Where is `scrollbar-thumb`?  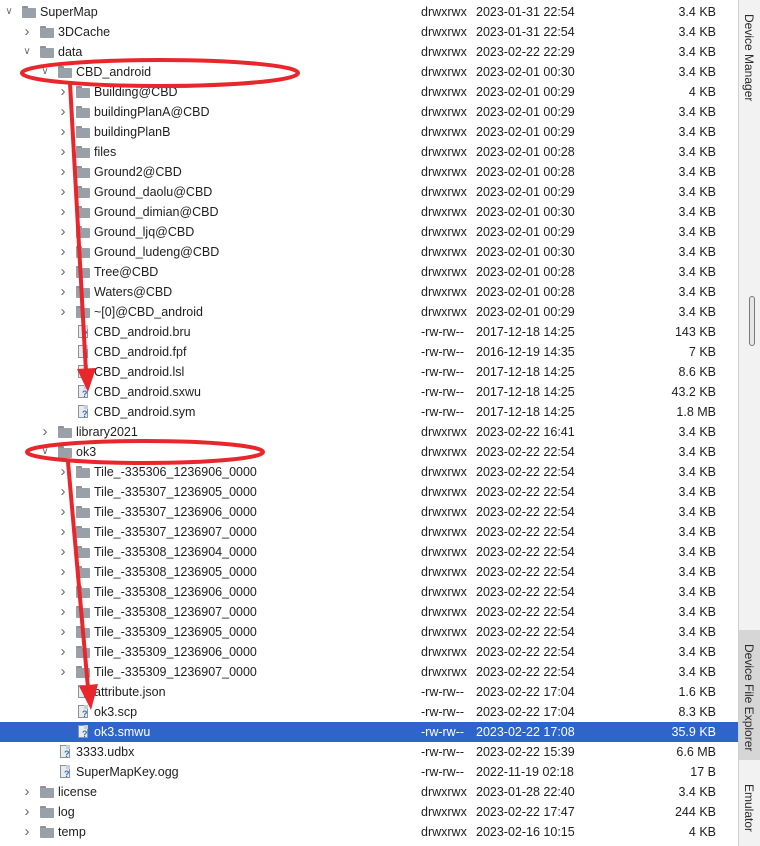 scrollbar-thumb is located at coordinates (752, 321).